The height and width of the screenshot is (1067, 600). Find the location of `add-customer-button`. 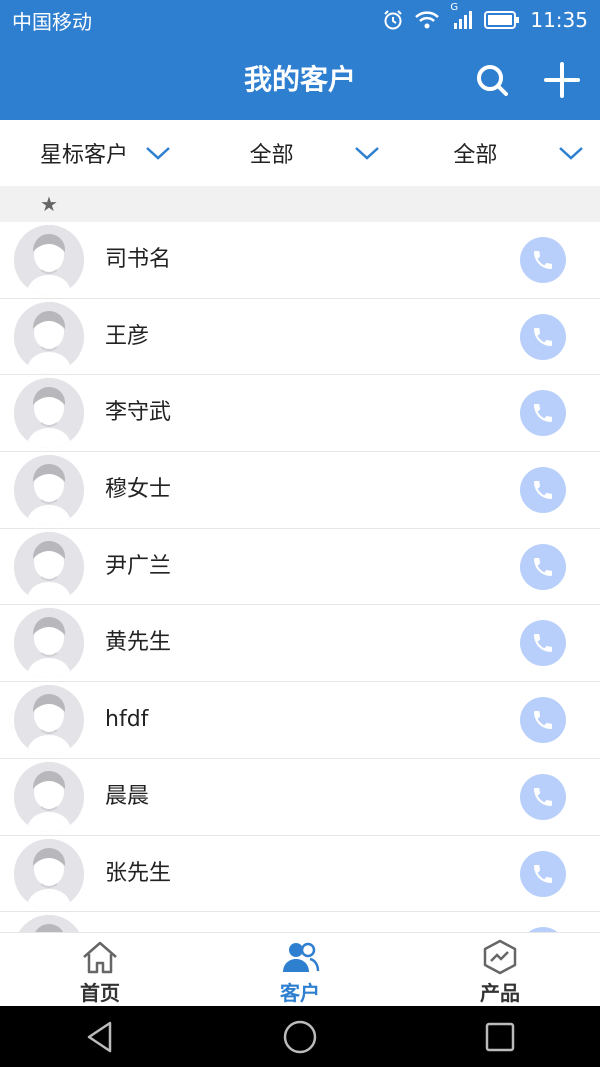

add-customer-button is located at coordinates (562, 80).